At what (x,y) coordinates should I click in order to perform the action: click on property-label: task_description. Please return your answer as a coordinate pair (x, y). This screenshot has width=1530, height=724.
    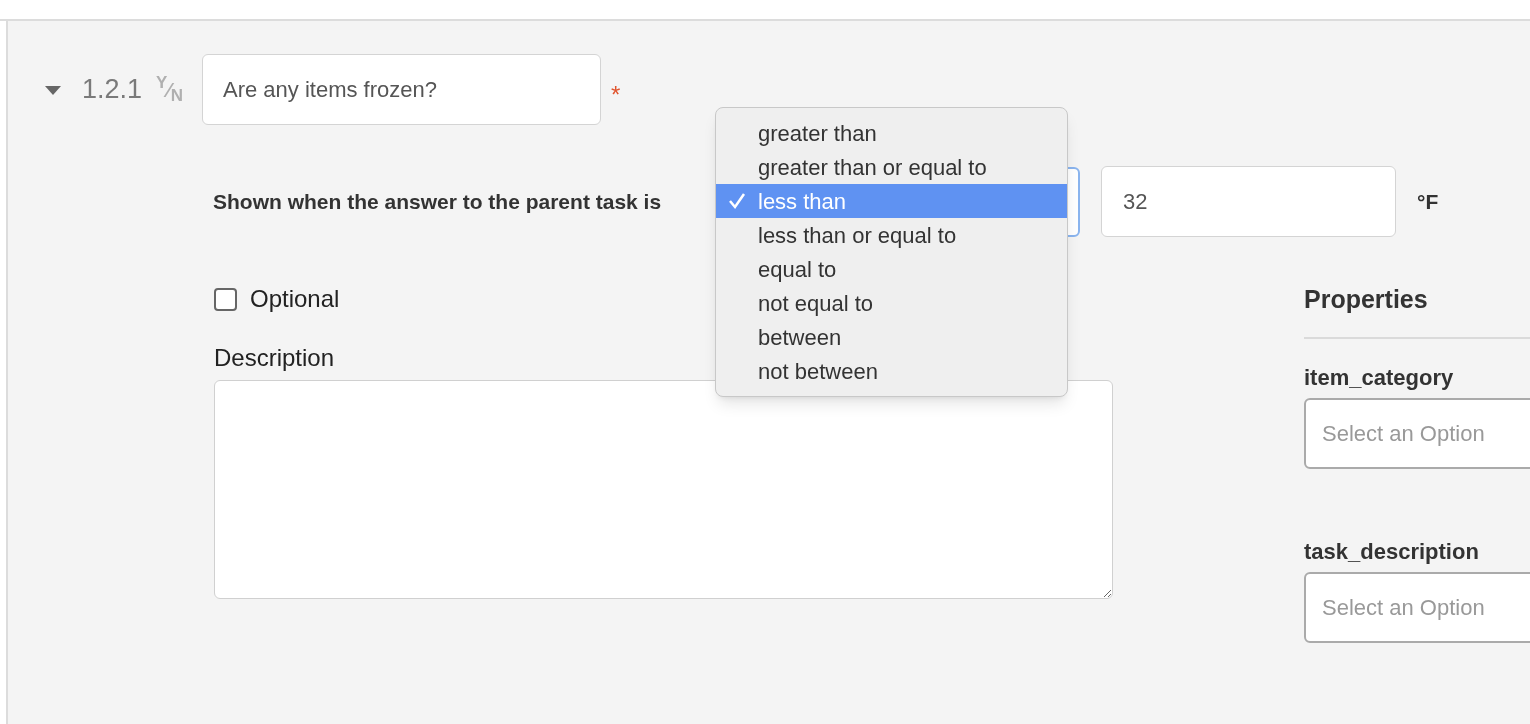
    Looking at the image, I should click on (1392, 551).